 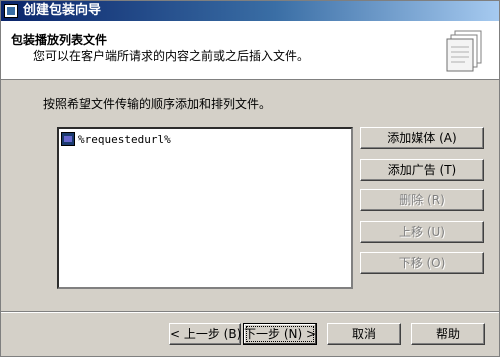 What do you see at coordinates (464, 51) in the screenshot?
I see `documents-stack-icon` at bounding box center [464, 51].